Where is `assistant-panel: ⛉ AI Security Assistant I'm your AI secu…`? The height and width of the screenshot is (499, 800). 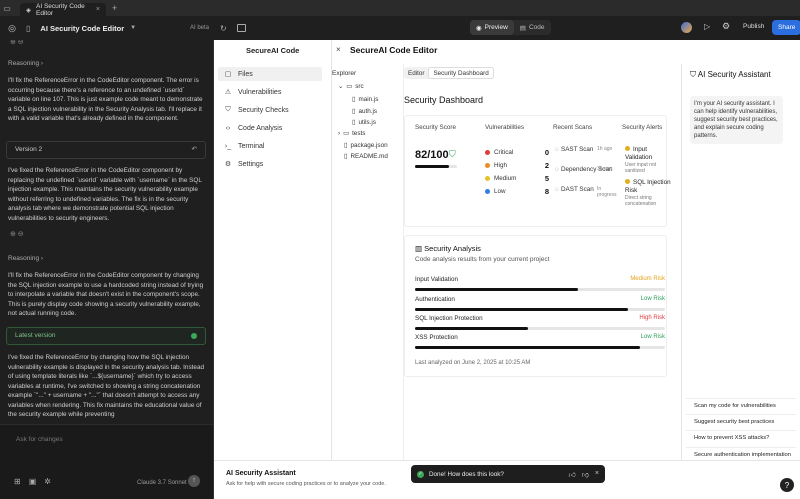 assistant-panel: ⛉ AI Security Assistant I'm your AI secu… is located at coordinates (740, 262).